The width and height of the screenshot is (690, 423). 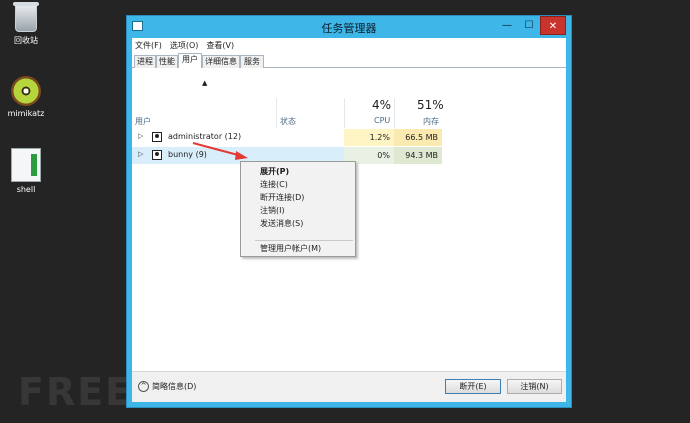 I want to click on arrow-shaft, so click(x=215, y=149).